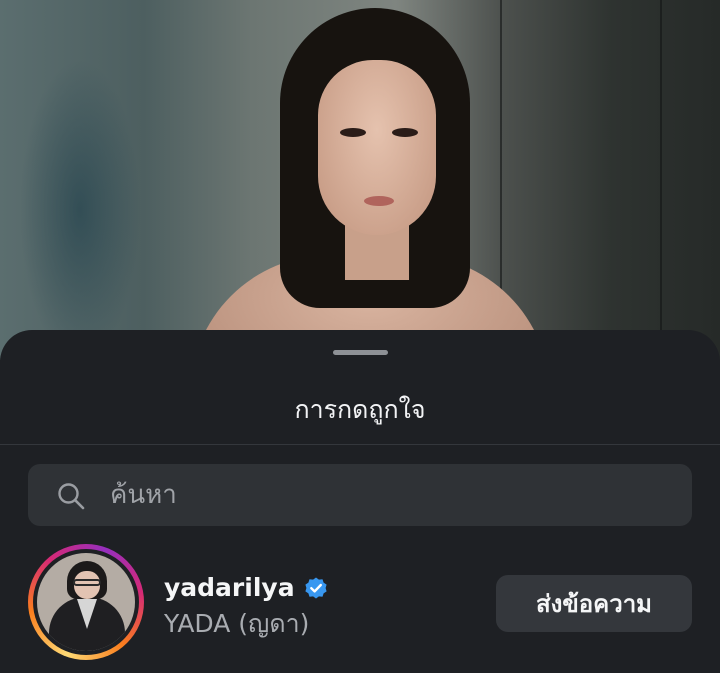  What do you see at coordinates (237, 623) in the screenshot?
I see `full-name: YADA (ญดา)` at bounding box center [237, 623].